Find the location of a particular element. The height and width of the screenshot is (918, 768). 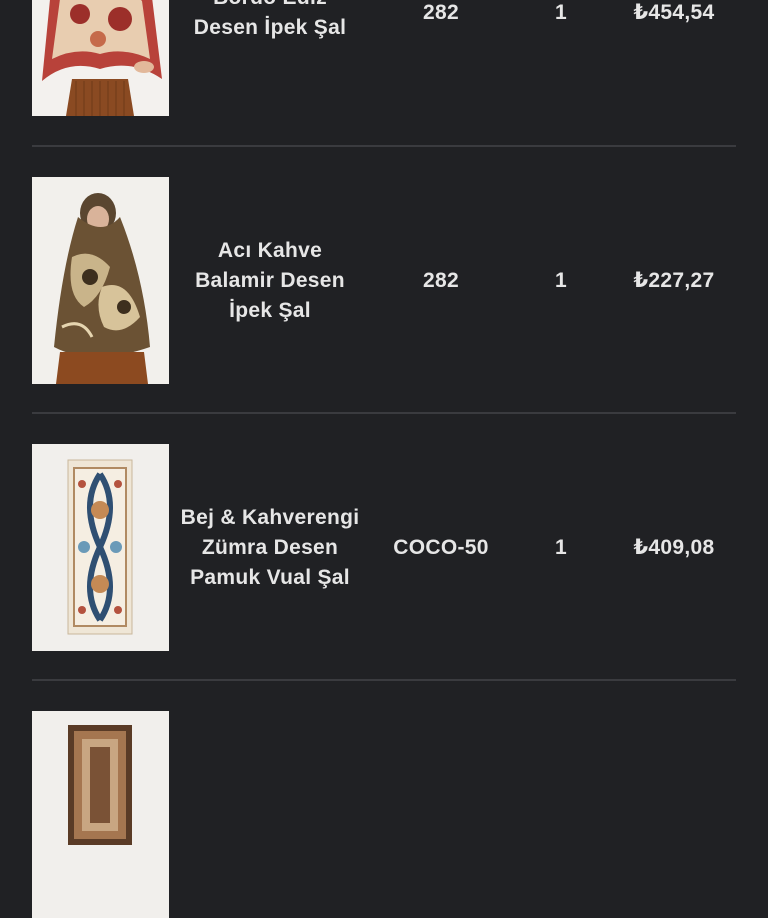

order-item-row: Bordo Ediz Desen İpek Şal 282 1 ₺454,54 is located at coordinates (384, 58).